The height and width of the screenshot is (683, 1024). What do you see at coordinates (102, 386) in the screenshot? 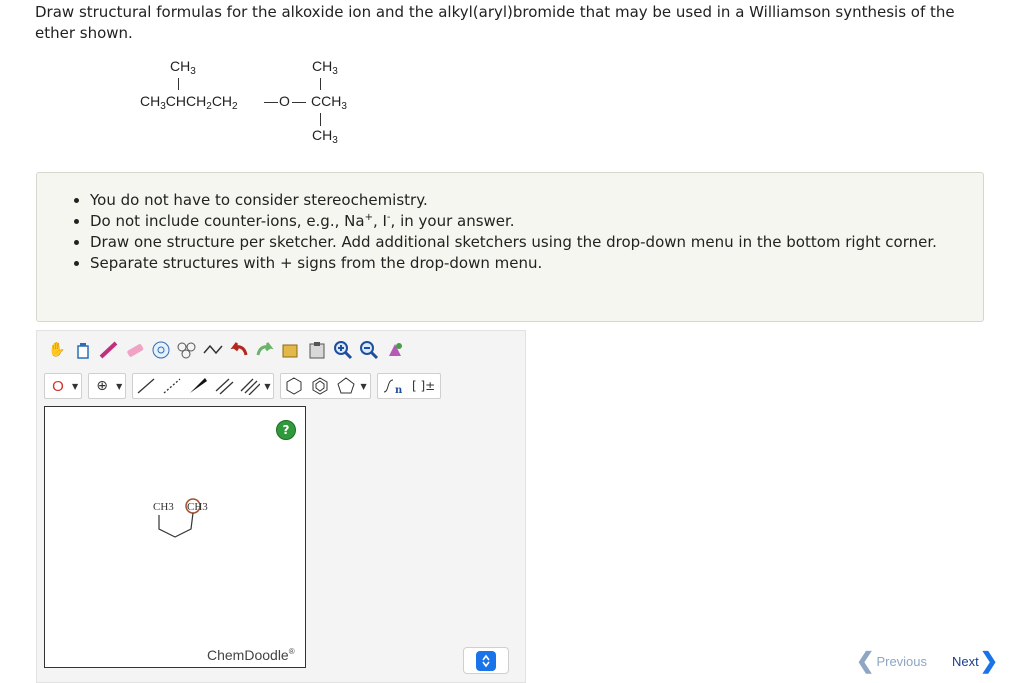
I see `charge-button: ⊕` at bounding box center [102, 386].